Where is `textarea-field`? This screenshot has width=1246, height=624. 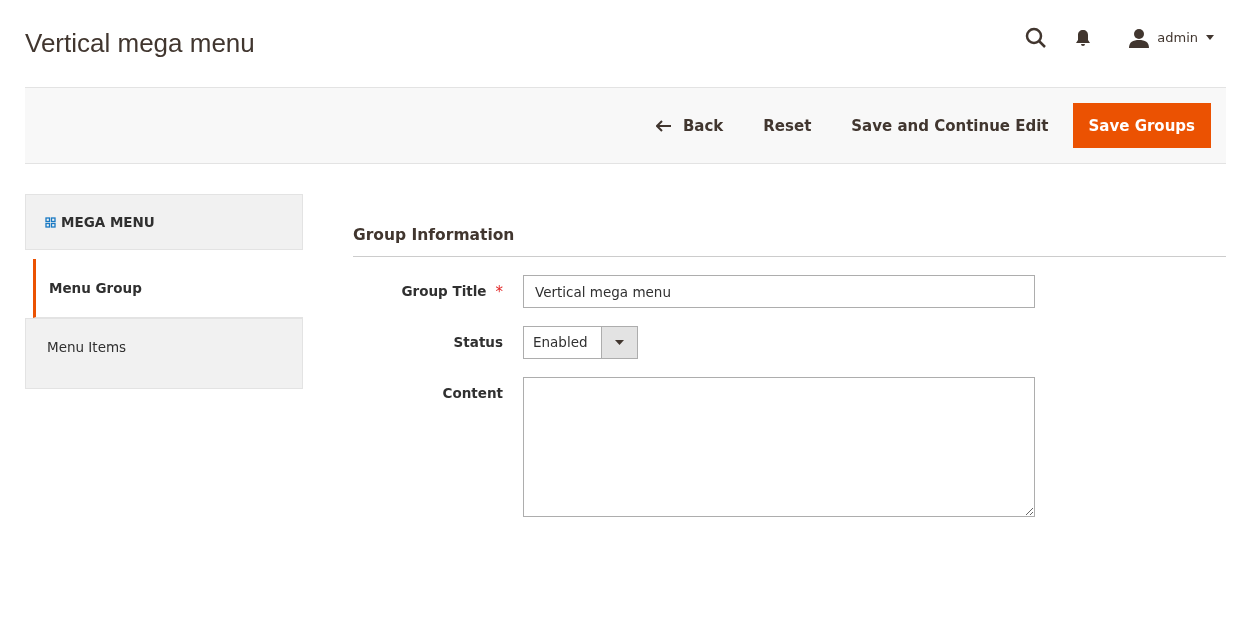 textarea-field is located at coordinates (779, 447).